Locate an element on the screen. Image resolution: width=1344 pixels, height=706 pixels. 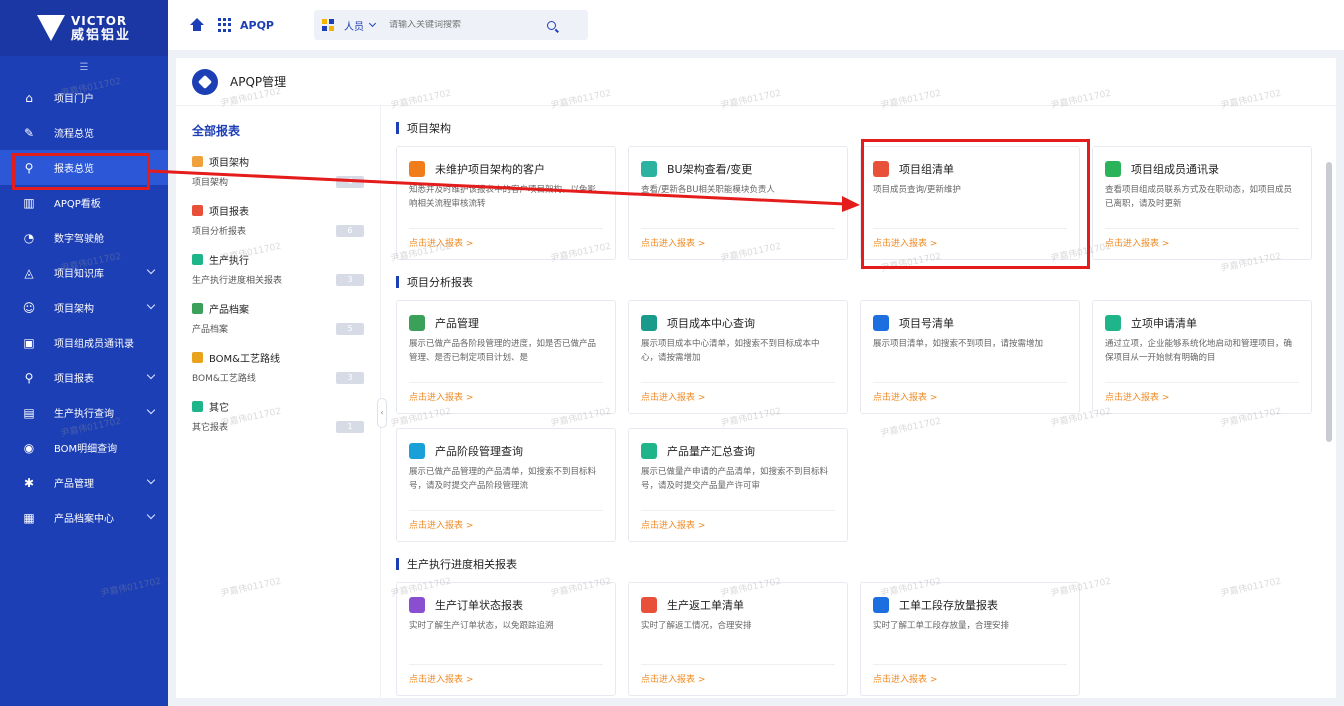
sidebar-item-7: ▣ 项目组成员通讯录 is located at coordinates (84, 342).